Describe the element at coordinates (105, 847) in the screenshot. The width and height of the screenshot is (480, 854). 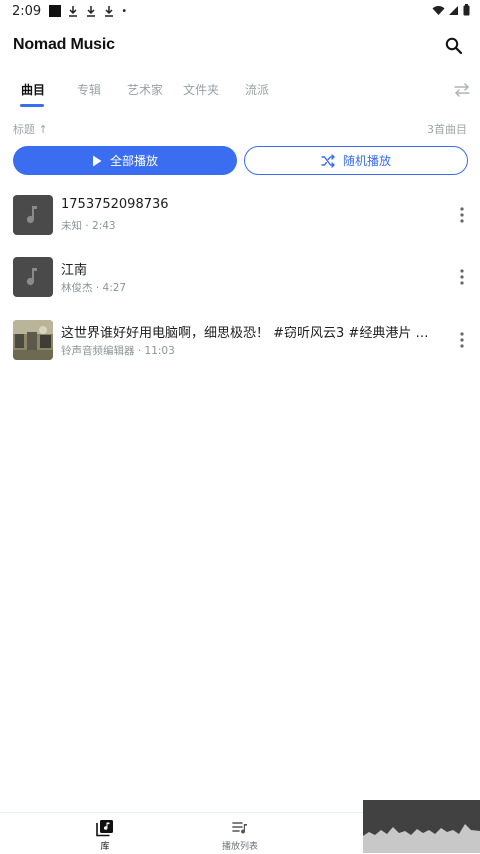
I see `nav-library-label: 库` at that location.